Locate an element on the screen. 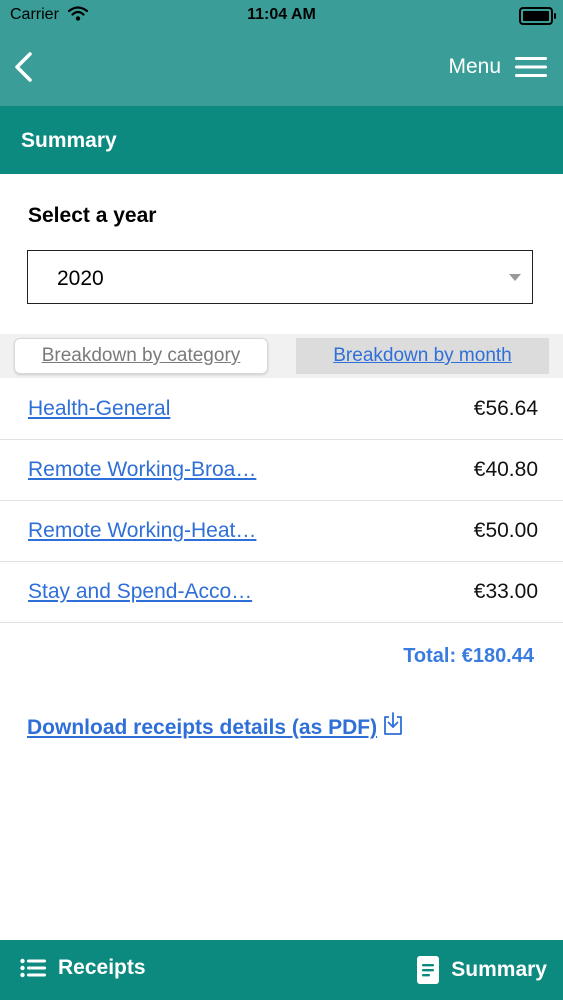 The width and height of the screenshot is (563, 1000). page-header: Summary is located at coordinates (281, 140).